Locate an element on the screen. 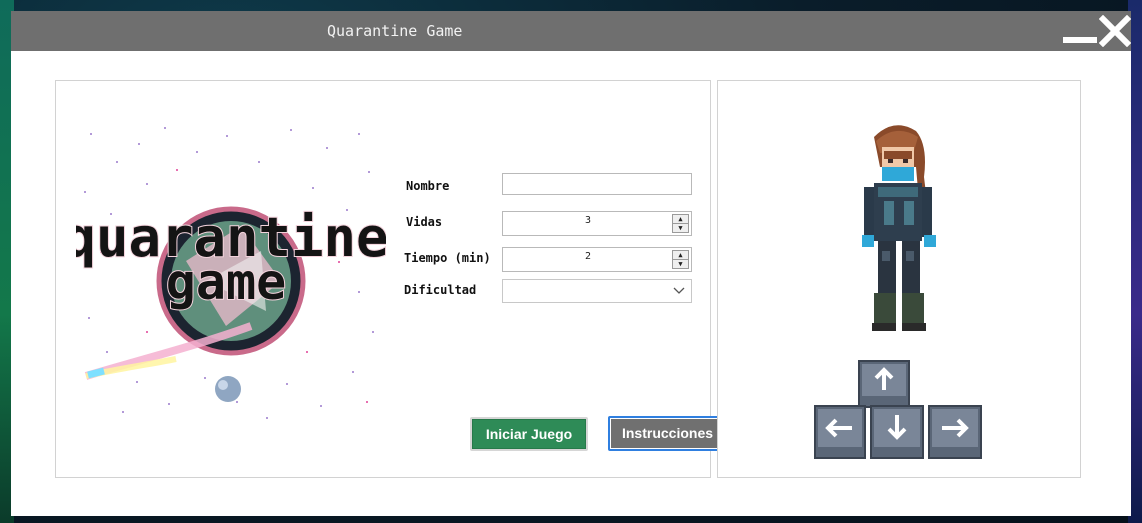 Image resolution: width=1142 pixels, height=523 pixels. character-sprite is located at coordinates (899, 228).